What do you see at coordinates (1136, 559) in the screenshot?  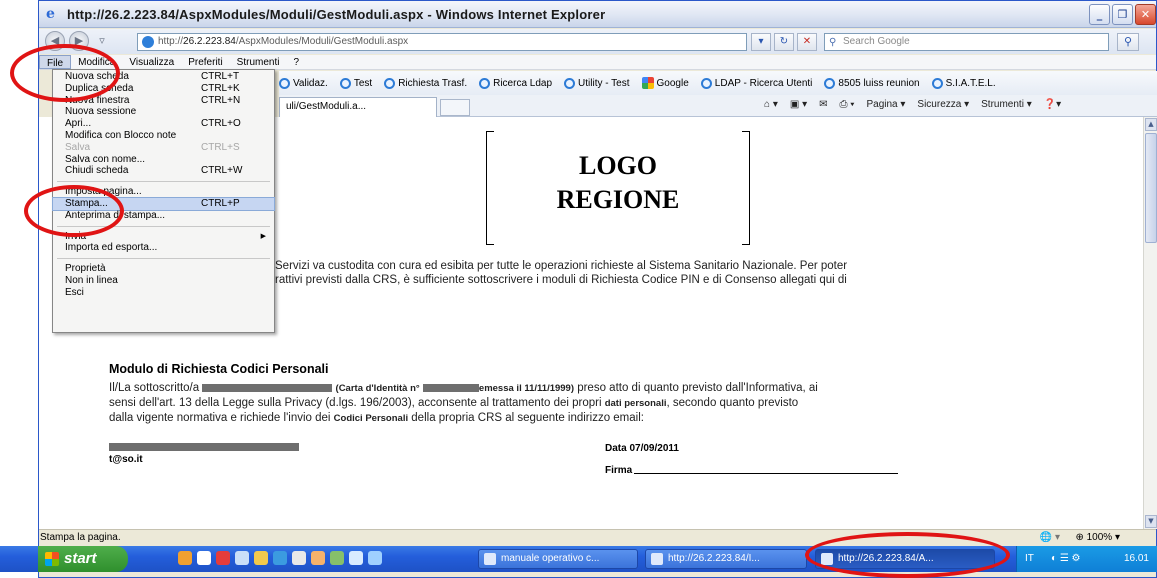 I see `clock: 16.01` at bounding box center [1136, 559].